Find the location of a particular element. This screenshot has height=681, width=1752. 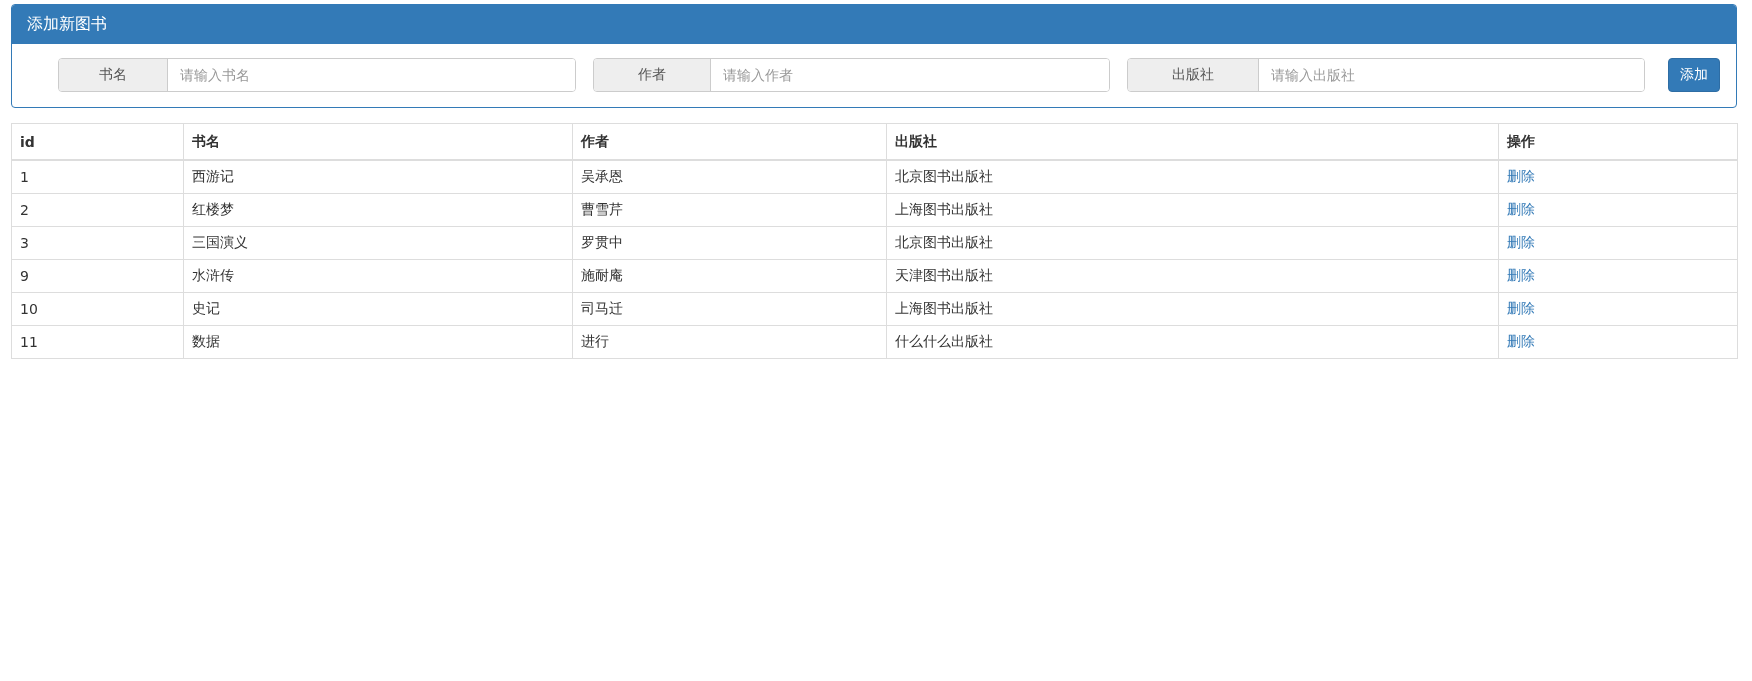

table-cell: 司马迁 is located at coordinates (729, 309).